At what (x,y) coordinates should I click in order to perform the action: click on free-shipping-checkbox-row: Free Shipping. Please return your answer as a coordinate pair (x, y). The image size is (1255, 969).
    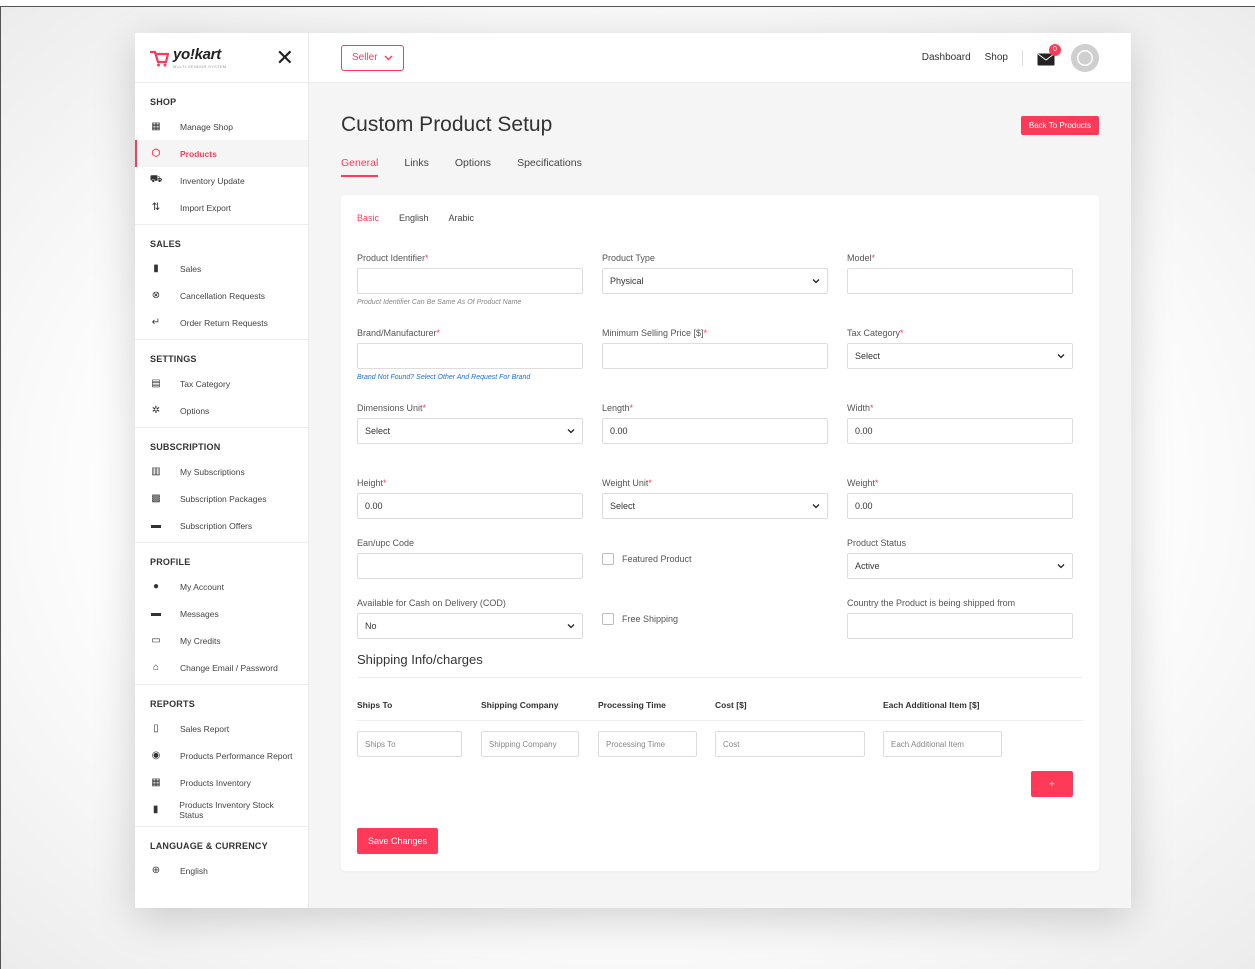
    Looking at the image, I should click on (715, 619).